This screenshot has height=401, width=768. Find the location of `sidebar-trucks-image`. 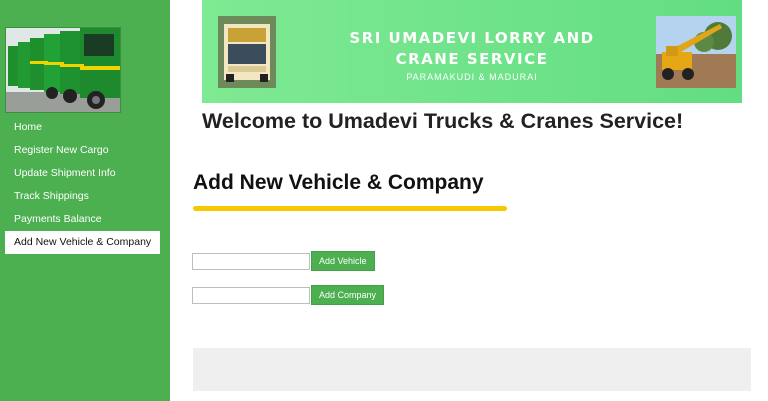

sidebar-trucks-image is located at coordinates (63, 70).